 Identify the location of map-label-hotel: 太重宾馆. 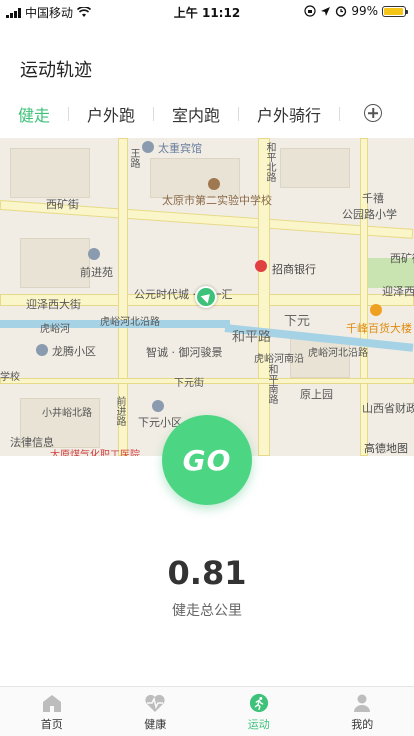
(180, 148).